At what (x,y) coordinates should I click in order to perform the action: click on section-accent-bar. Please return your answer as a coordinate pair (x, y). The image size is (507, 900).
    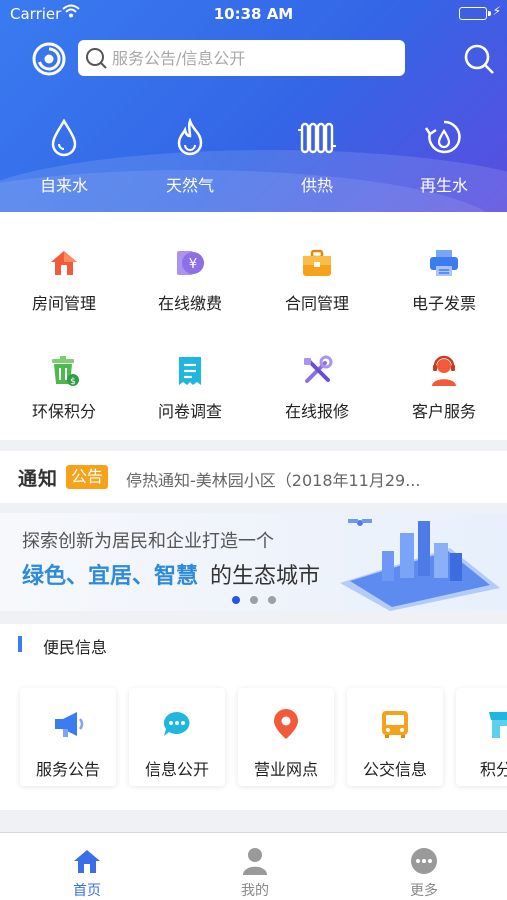
    Looking at the image, I should click on (20, 644).